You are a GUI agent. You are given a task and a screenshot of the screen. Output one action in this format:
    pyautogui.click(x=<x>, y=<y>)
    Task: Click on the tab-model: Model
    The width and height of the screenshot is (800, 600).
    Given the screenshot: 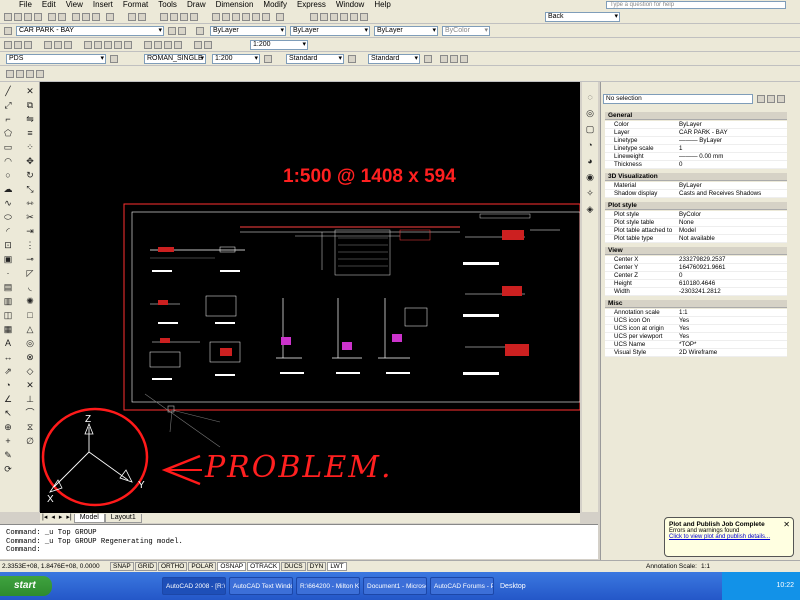 What is the action you would take?
    pyautogui.click(x=89, y=518)
    